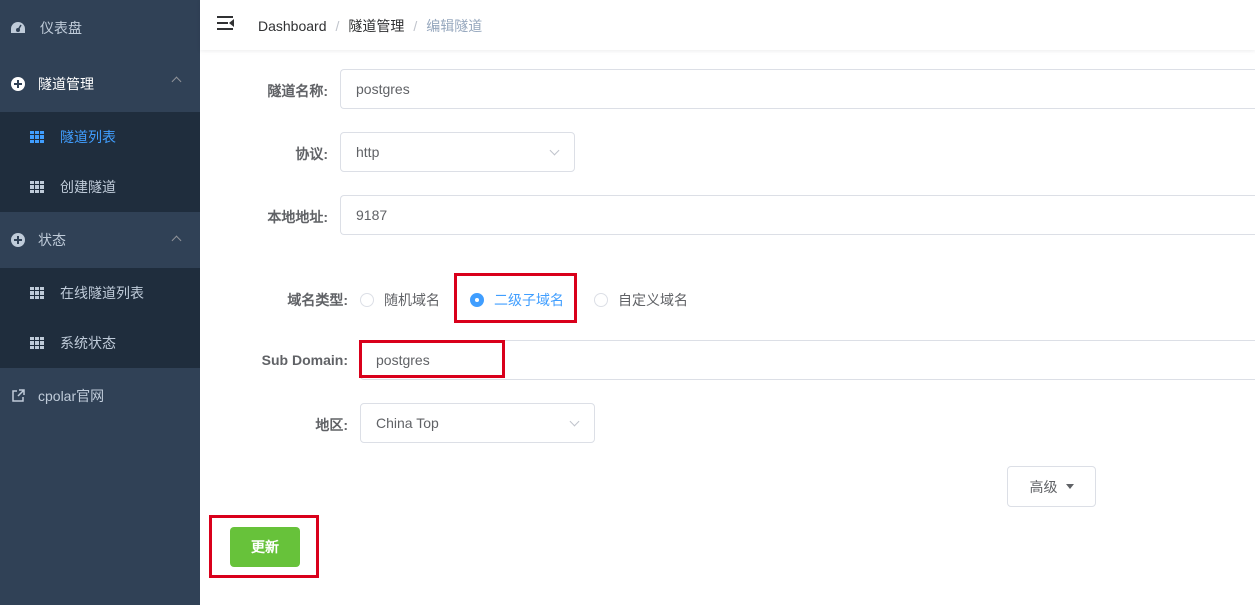 This screenshot has width=1255, height=605. What do you see at coordinates (454, 26) in the screenshot?
I see `breadcrumb-item-current: 编辑隧道` at bounding box center [454, 26].